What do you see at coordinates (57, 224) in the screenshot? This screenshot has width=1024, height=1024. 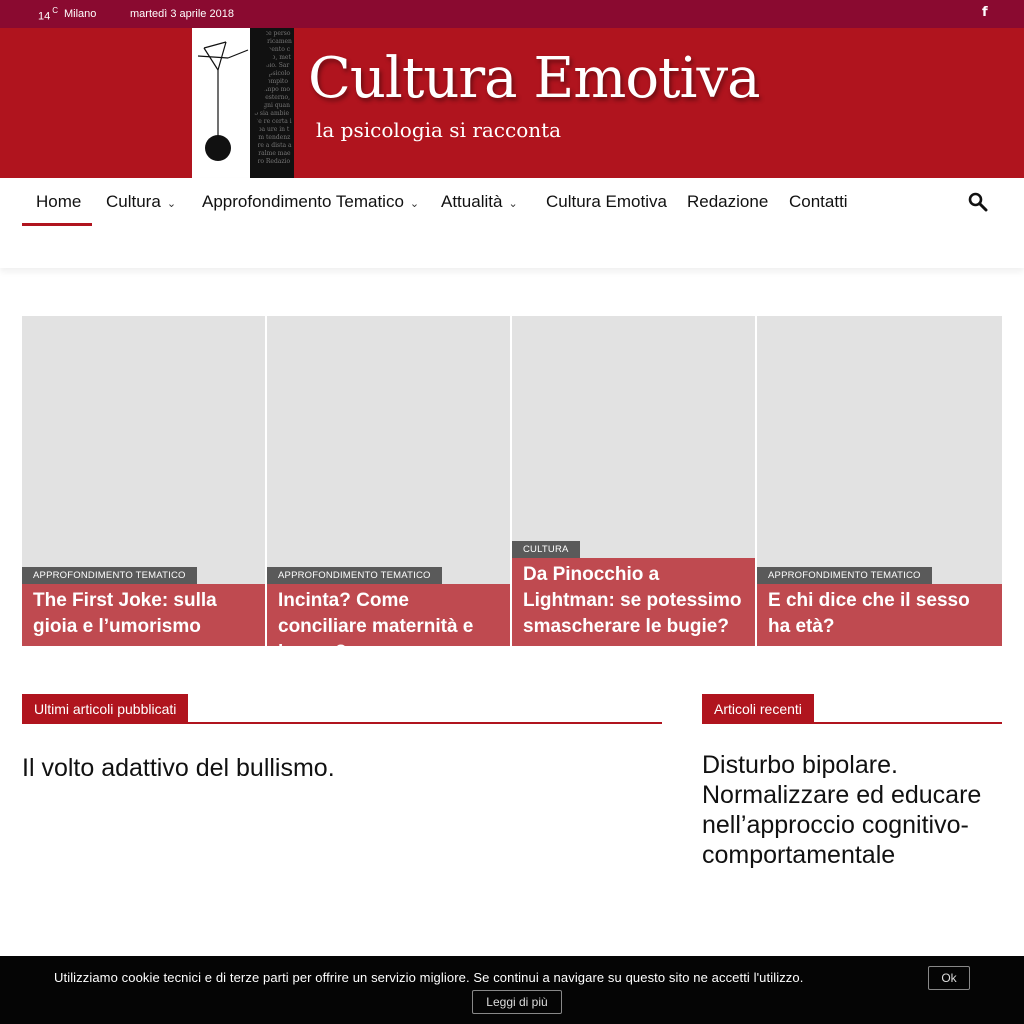 I see `nav-active-indicator` at bounding box center [57, 224].